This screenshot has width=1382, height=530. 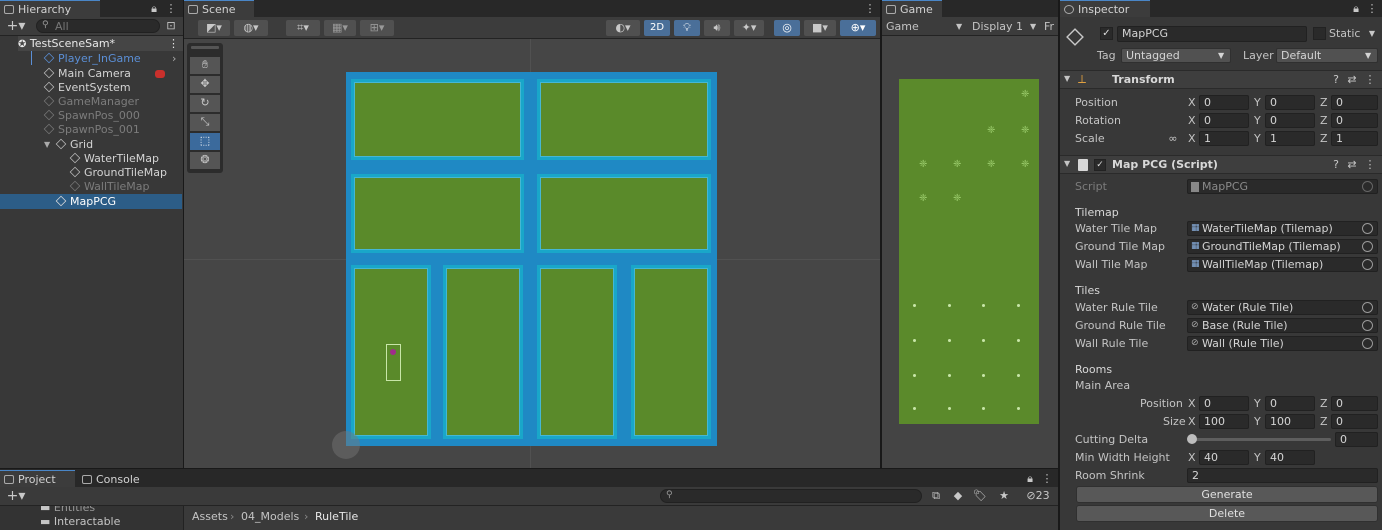 I want to click on gizmos-dropdown: ⊕▾, so click(x=858, y=28).